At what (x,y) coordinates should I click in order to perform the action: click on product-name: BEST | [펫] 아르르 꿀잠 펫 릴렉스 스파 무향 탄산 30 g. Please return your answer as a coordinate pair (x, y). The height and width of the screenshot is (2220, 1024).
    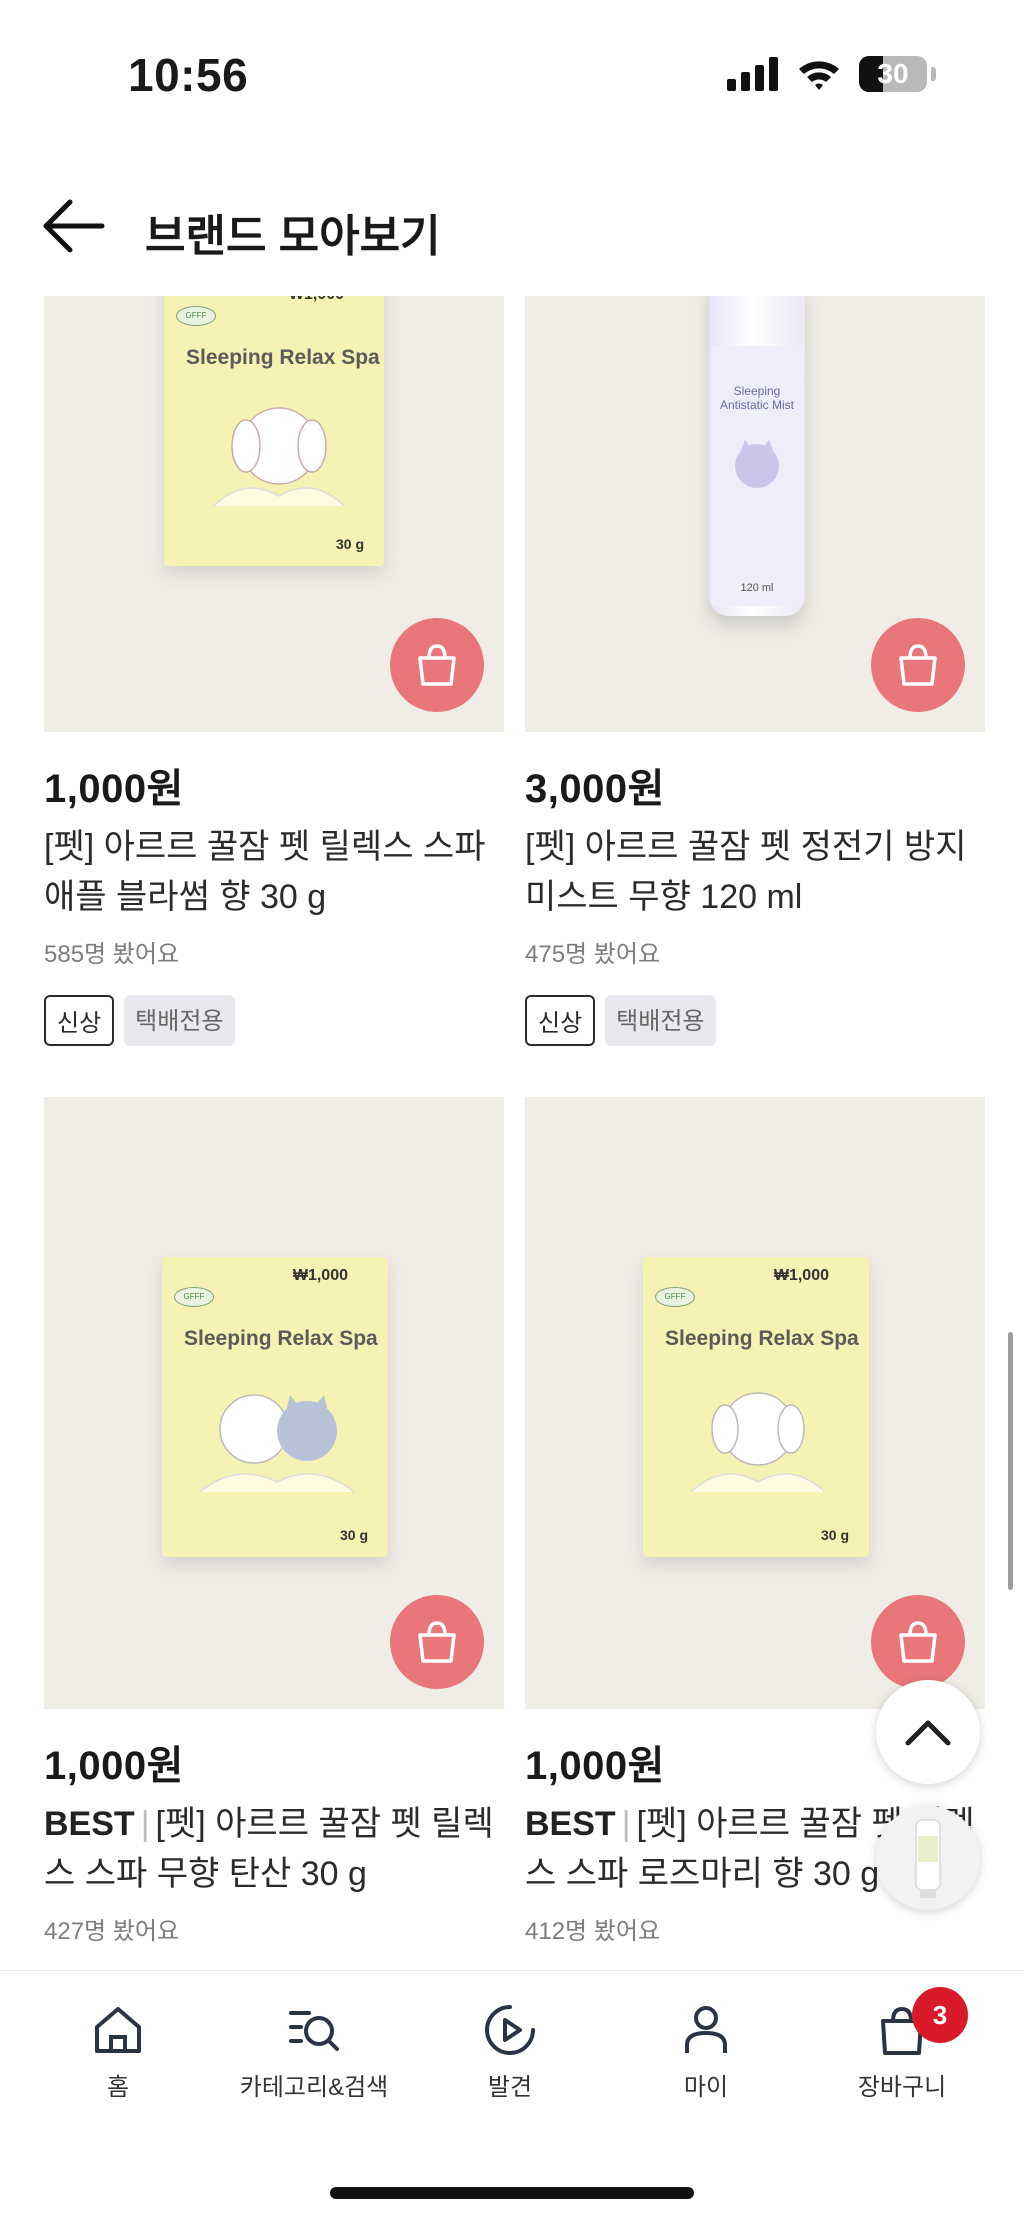
    Looking at the image, I should click on (274, 1849).